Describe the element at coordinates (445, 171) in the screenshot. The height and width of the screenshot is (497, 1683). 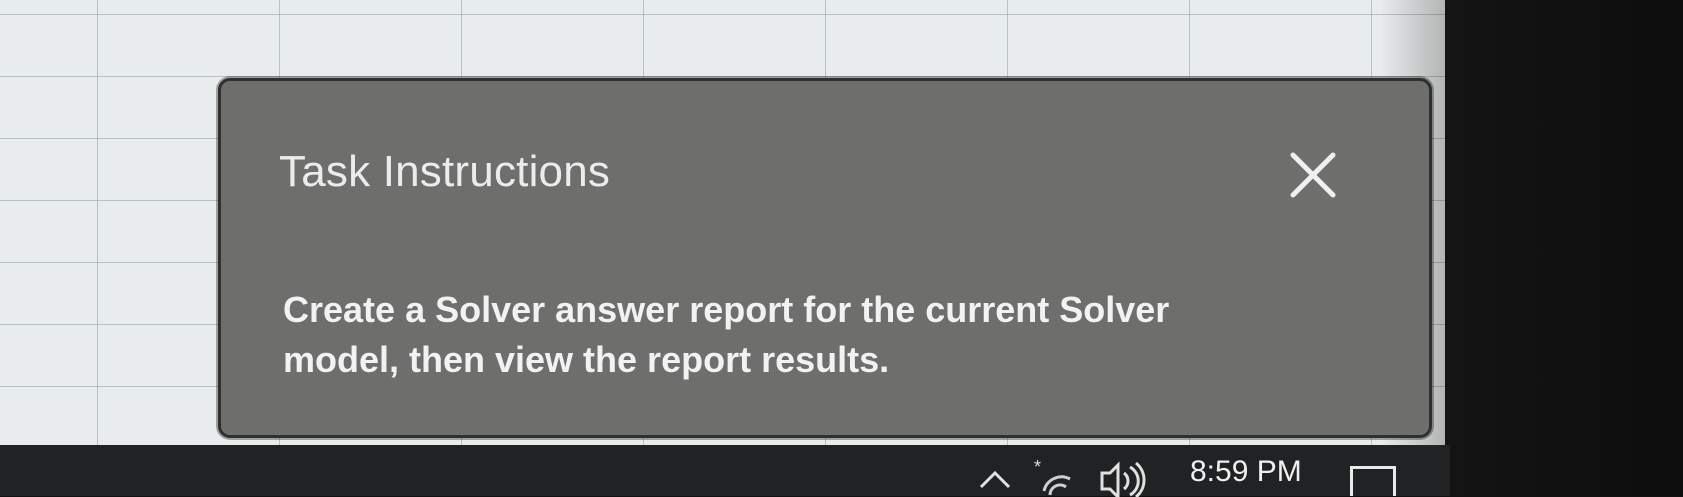
I see `dialog-title: Task Instructions` at that location.